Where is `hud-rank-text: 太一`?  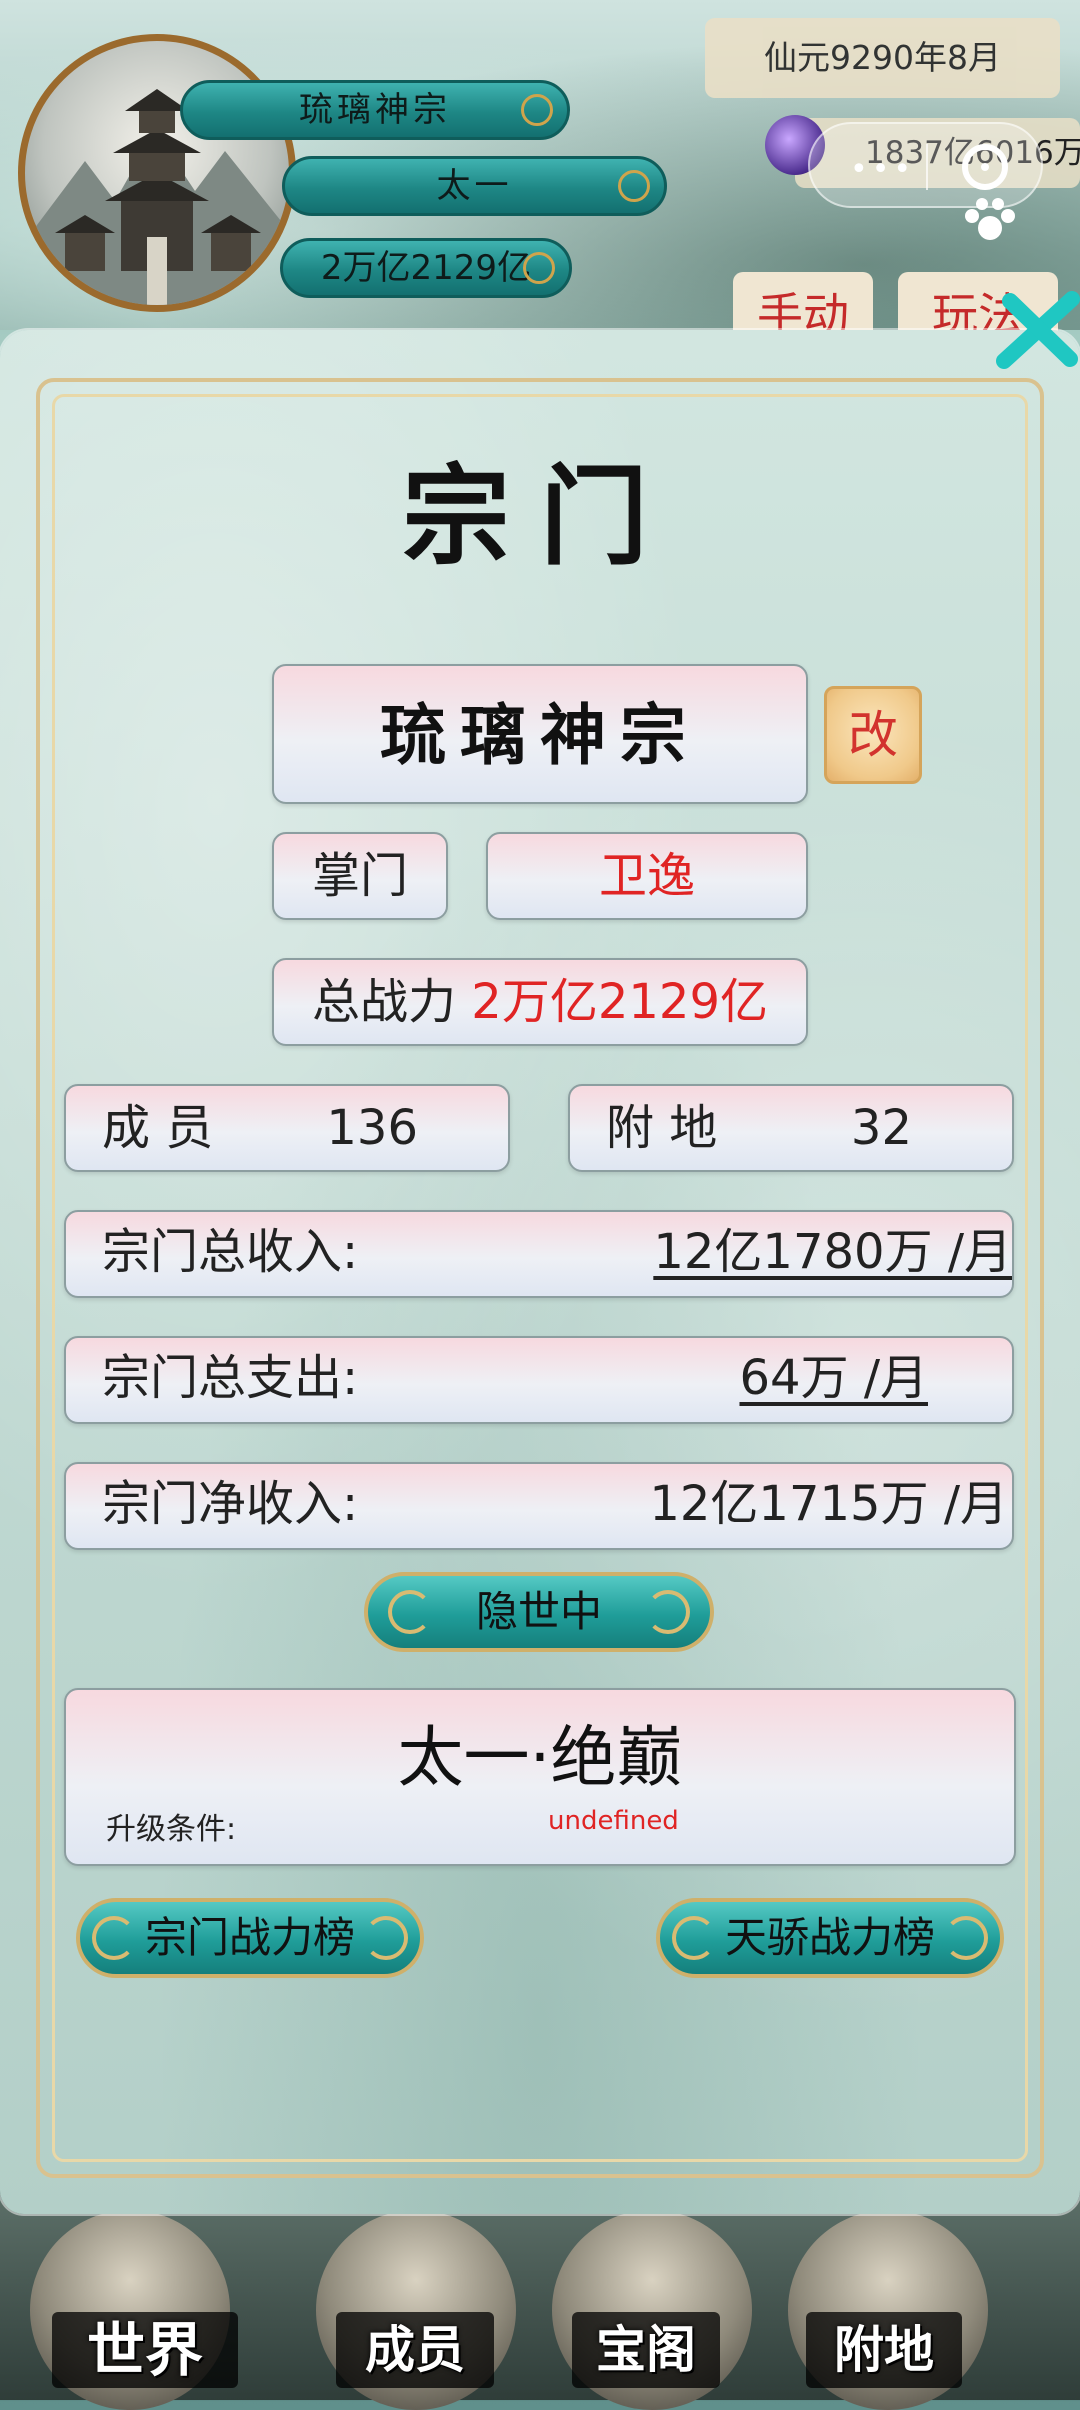
hud-rank-text: 太一 is located at coordinates (474, 186).